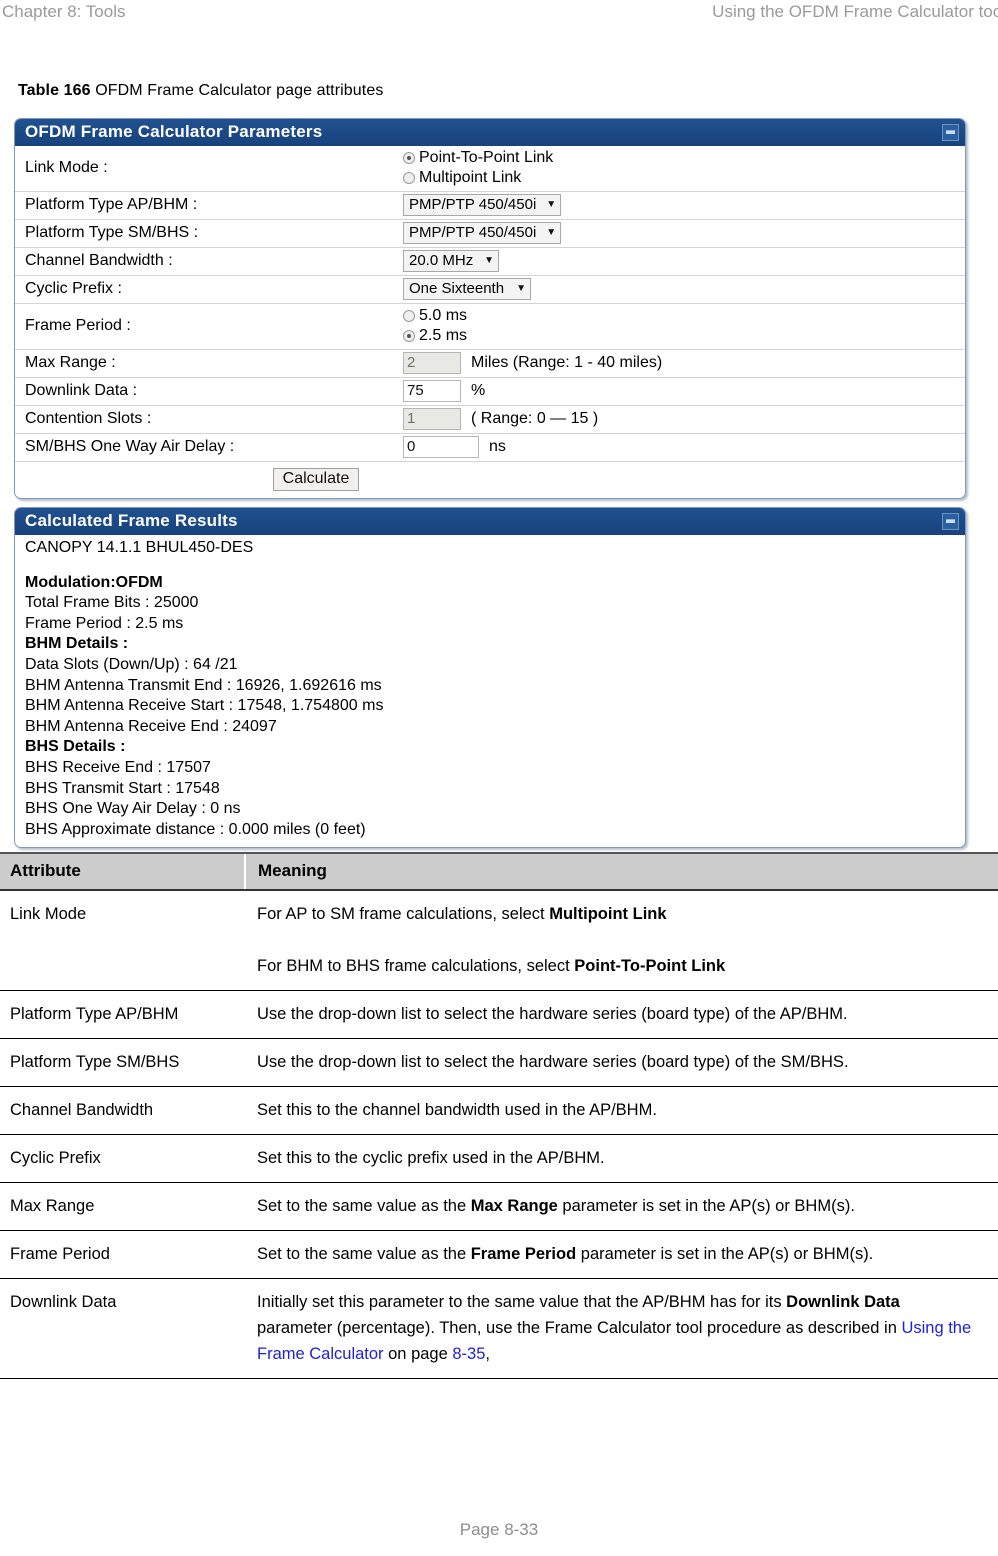 Image resolution: width=998 pixels, height=1556 pixels. I want to click on param-control-platform-type-ap-bhm: PMP/PTP 450/450i ▼, so click(683, 206).